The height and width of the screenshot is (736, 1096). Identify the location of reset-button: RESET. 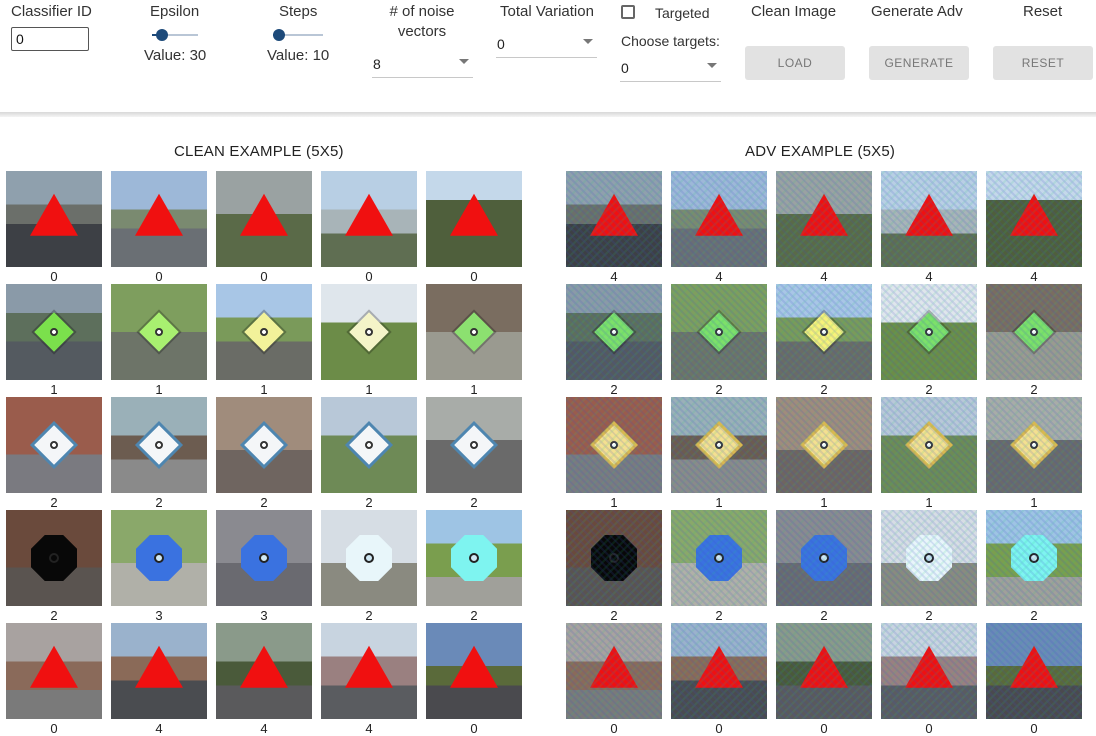
(1043, 63).